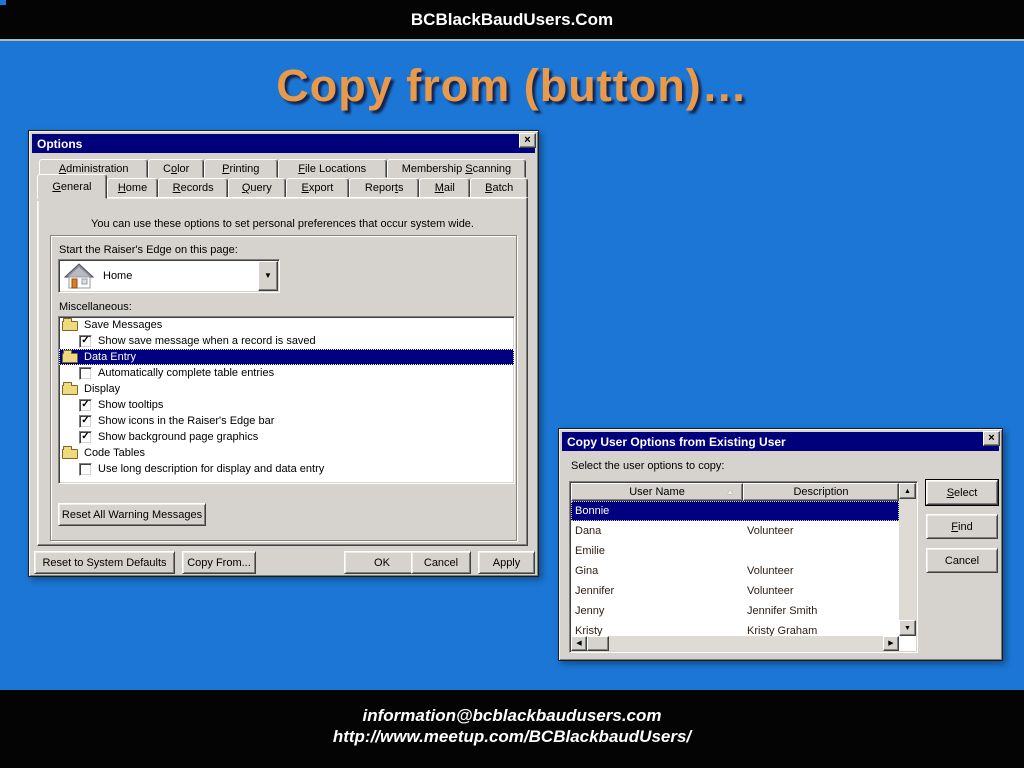 The height and width of the screenshot is (768, 1024). Describe the element at coordinates (286, 405) in the screenshot. I see `option-show-tooltips: ✓ Show tooltips` at that location.